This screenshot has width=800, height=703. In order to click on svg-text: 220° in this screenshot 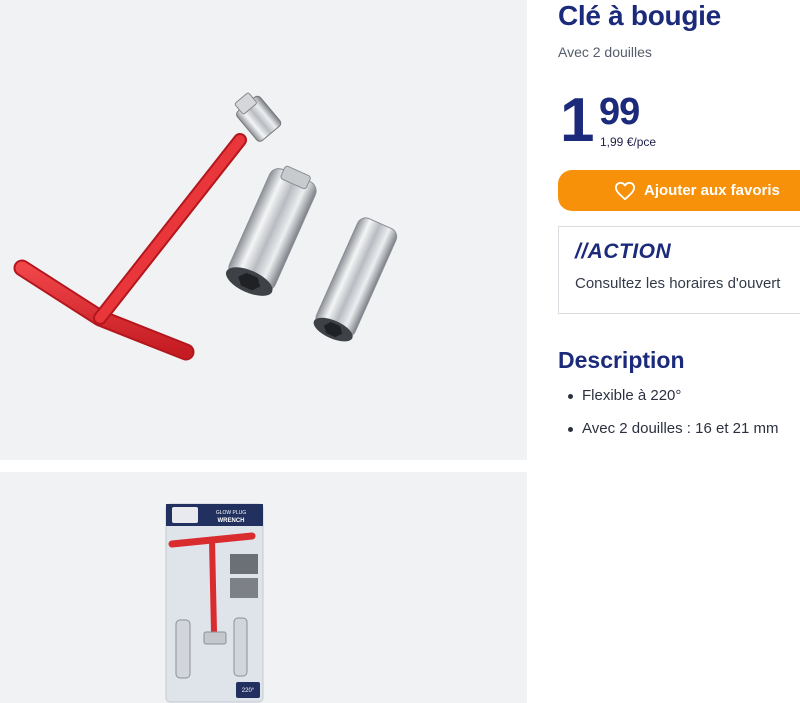, I will do `click(248, 691)`.